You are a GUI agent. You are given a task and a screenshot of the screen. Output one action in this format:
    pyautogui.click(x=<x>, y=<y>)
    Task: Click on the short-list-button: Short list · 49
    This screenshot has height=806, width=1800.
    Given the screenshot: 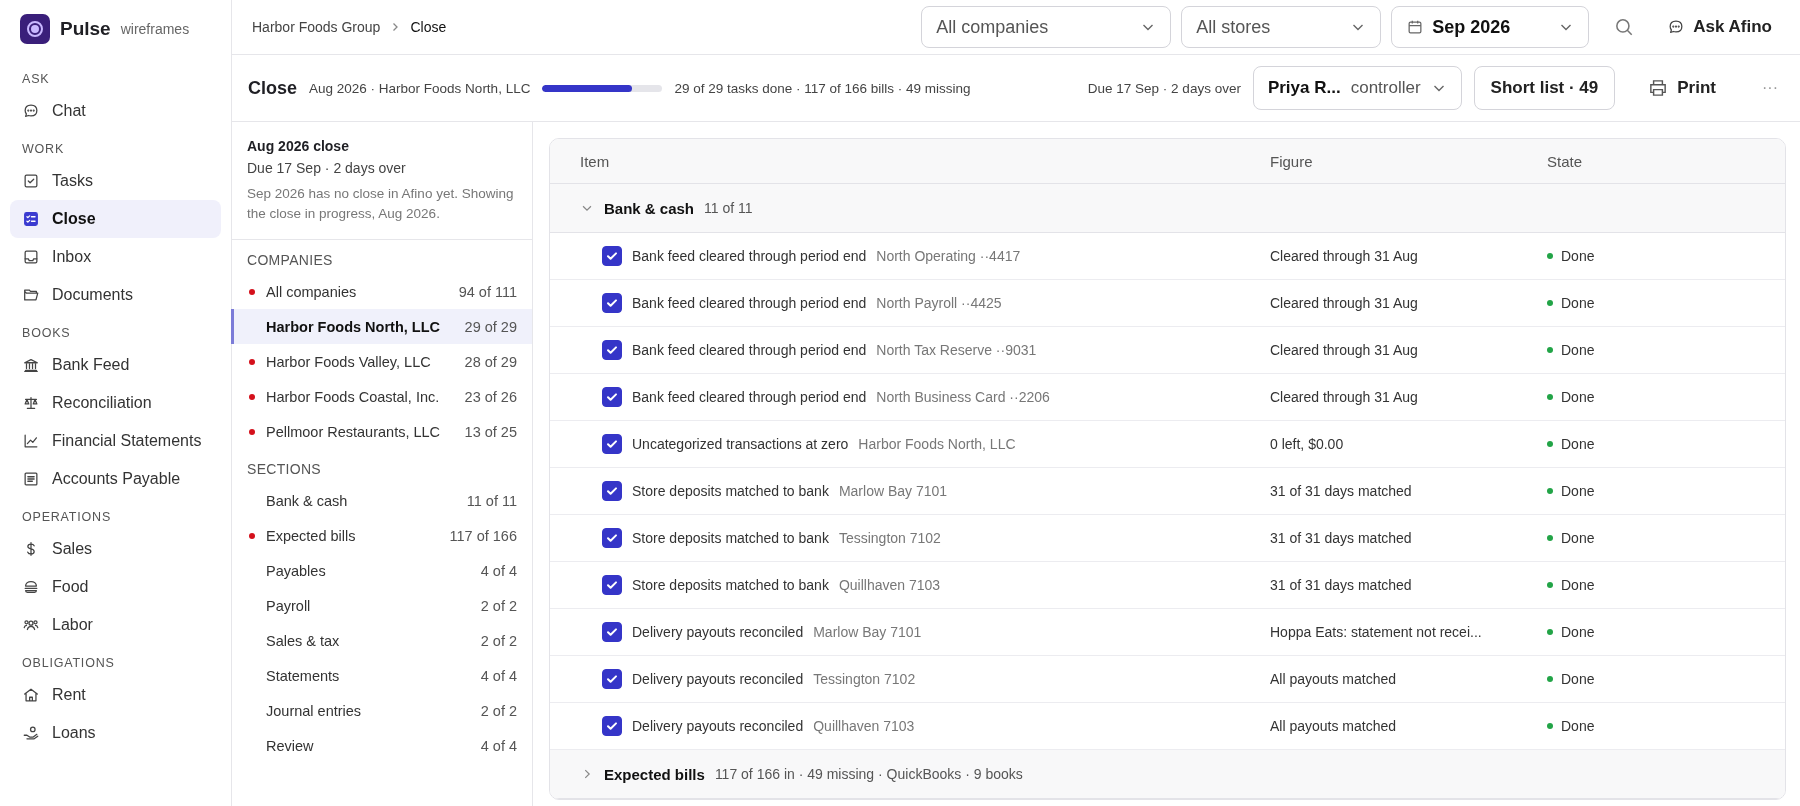 What is the action you would take?
    pyautogui.click(x=1544, y=88)
    